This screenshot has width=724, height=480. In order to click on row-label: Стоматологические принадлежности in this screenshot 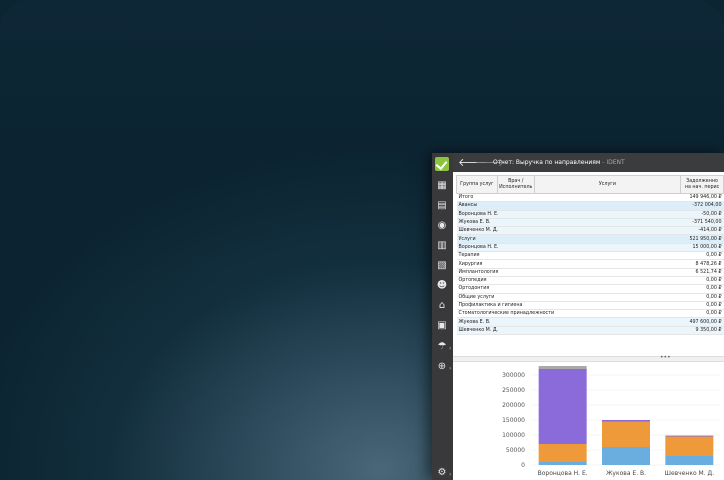, I will do `click(568, 314)`.